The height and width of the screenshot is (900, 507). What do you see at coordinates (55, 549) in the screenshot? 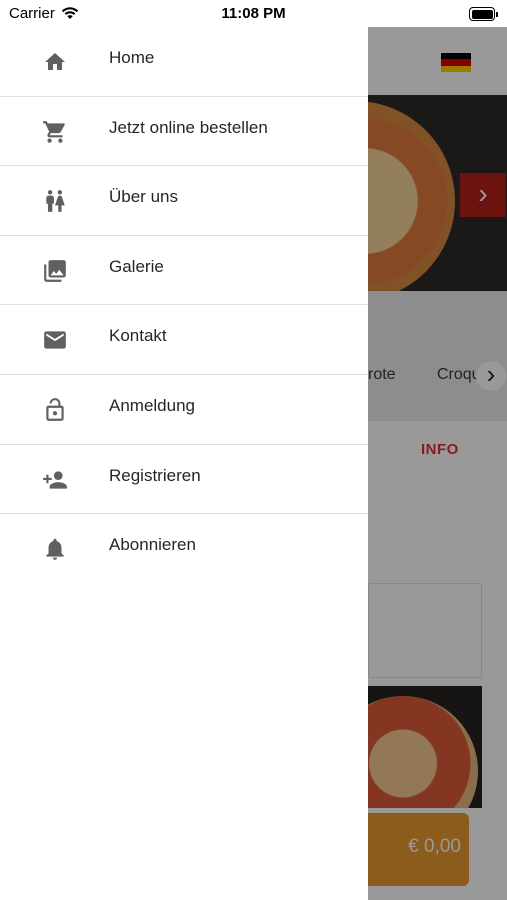
I see `bell-icon` at bounding box center [55, 549].